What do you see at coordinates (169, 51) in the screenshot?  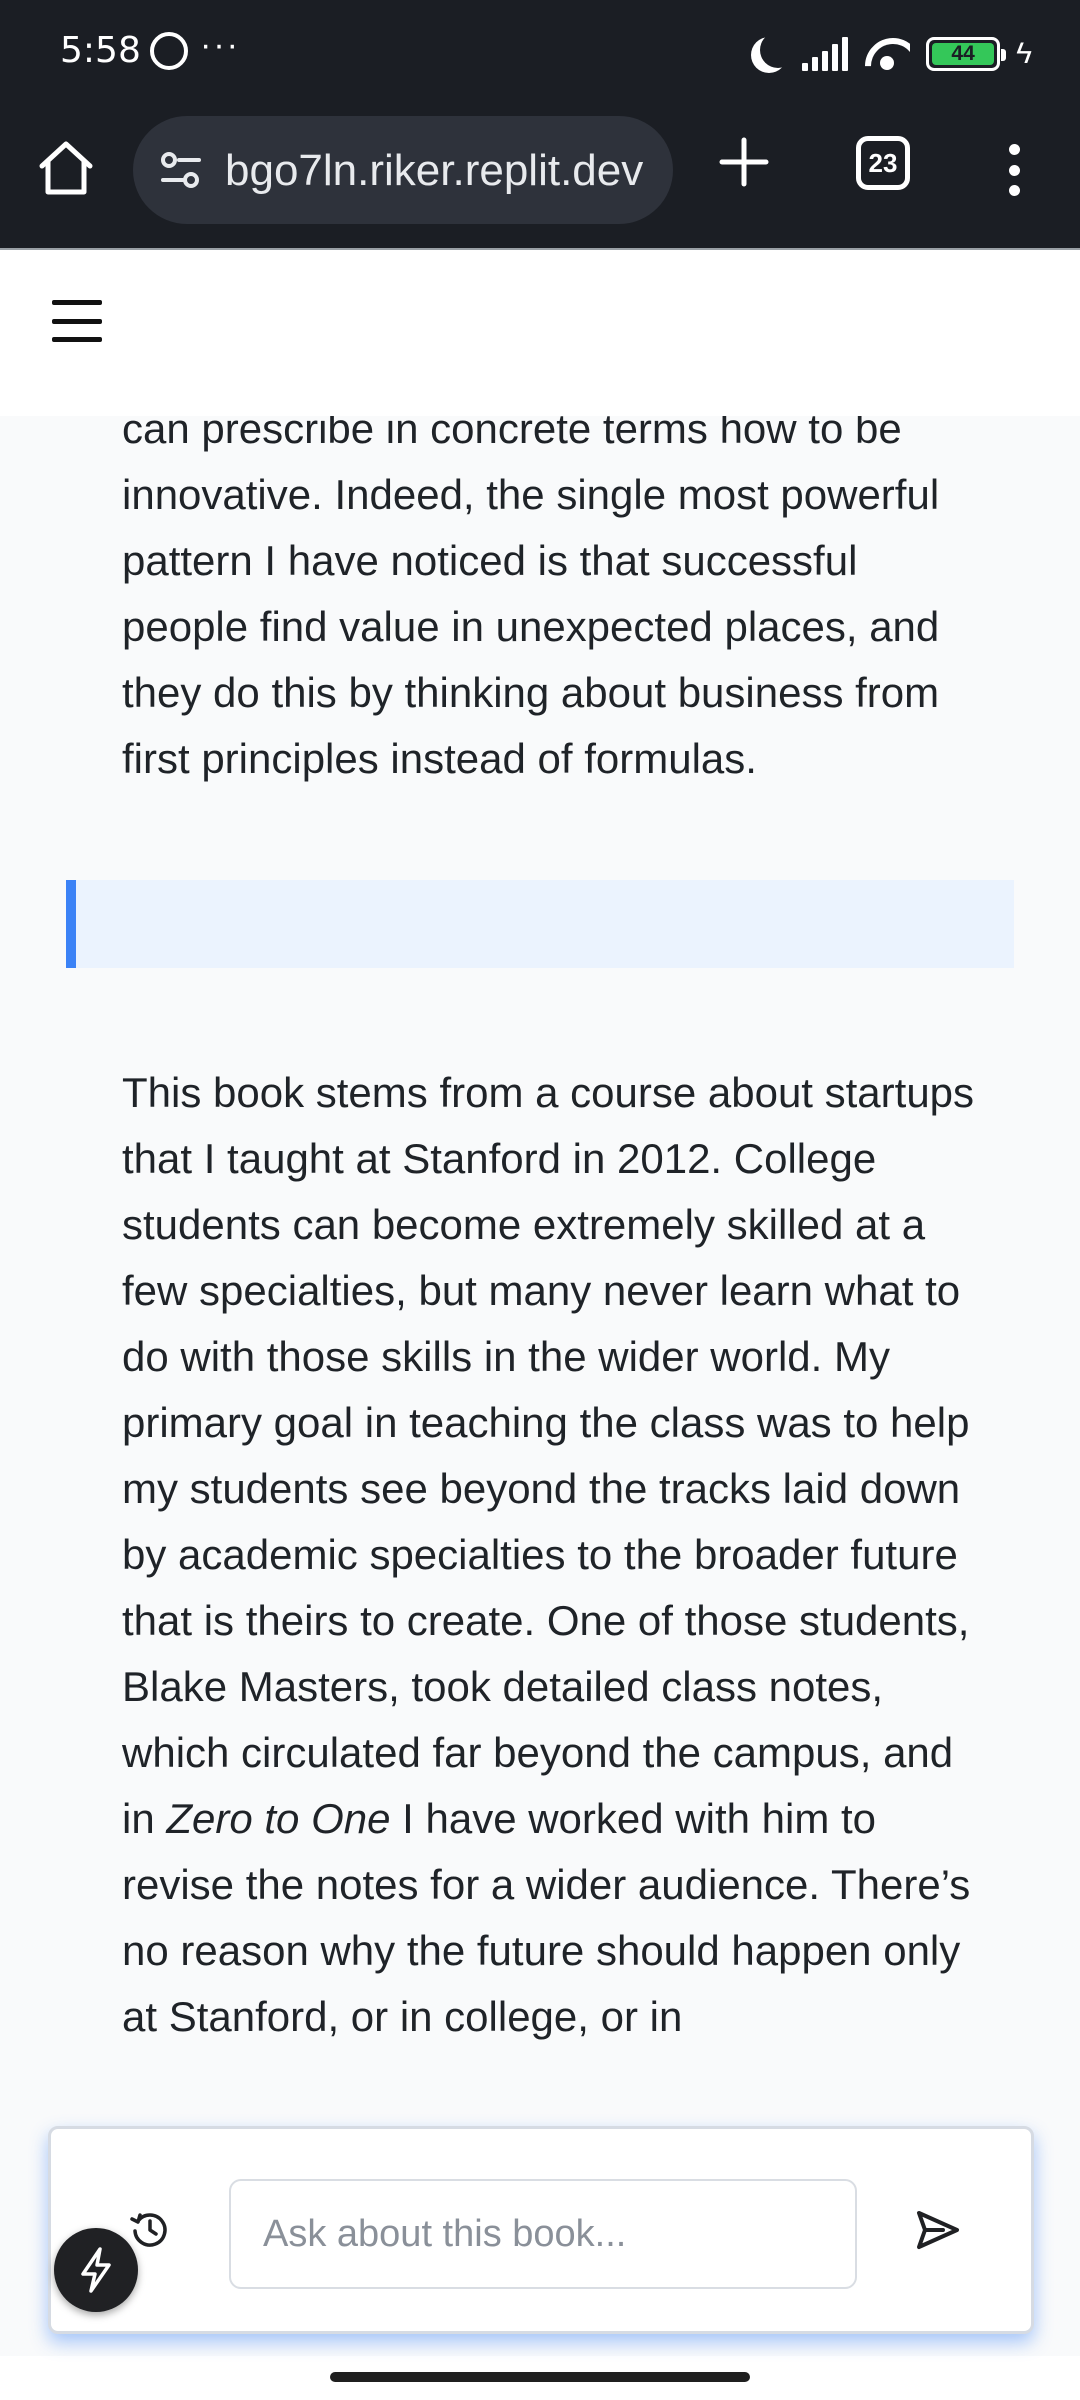 I see `whatsapp-icon` at bounding box center [169, 51].